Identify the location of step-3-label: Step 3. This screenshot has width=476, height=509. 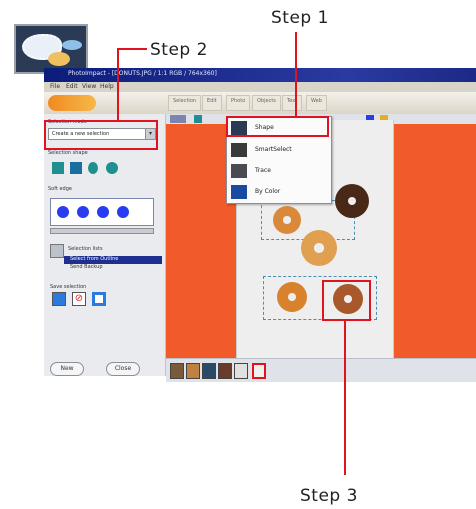
(329, 496).